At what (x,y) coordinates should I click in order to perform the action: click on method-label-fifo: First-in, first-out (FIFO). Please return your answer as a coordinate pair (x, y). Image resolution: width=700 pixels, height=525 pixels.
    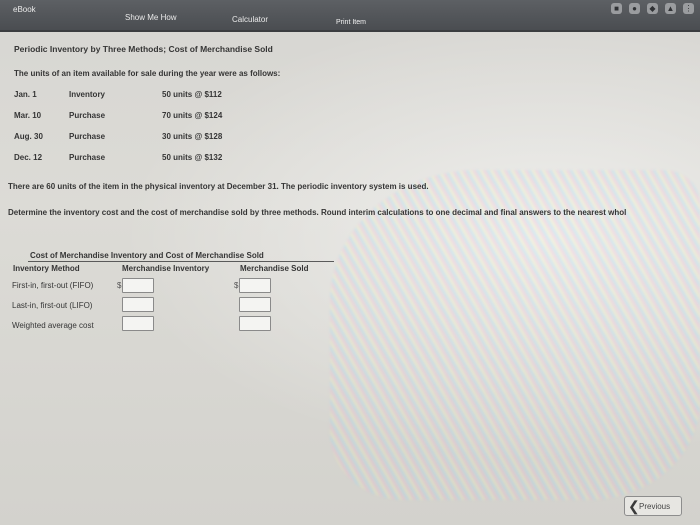
    Looking at the image, I should click on (53, 285).